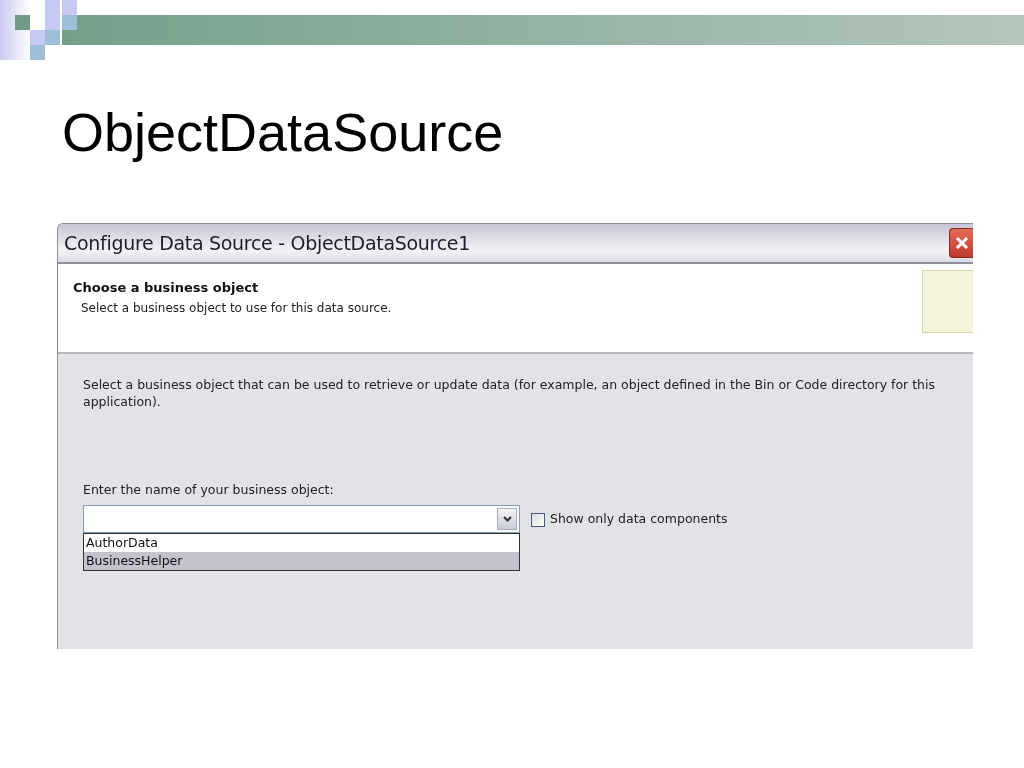 The width and height of the screenshot is (1024, 768). What do you see at coordinates (283, 132) in the screenshot?
I see `slide-title: ObjectDataSource` at bounding box center [283, 132].